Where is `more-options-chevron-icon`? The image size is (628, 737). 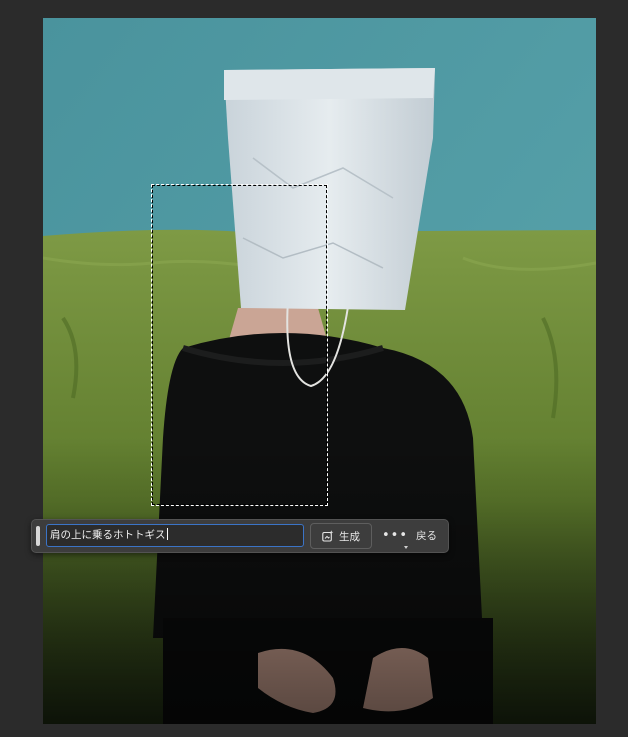
more-options-chevron-icon is located at coordinates (406, 547).